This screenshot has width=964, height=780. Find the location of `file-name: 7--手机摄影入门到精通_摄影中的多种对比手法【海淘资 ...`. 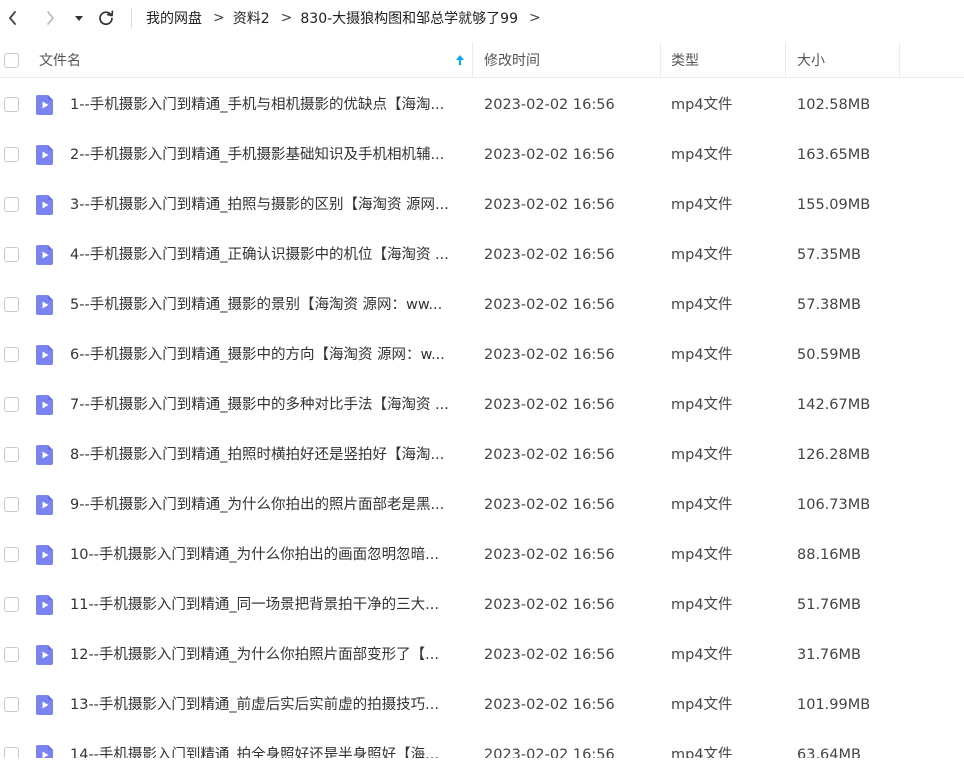

file-name: 7--手机摄影入门到精通_摄影中的多种对比手法【海淘资 ... is located at coordinates (266, 405).